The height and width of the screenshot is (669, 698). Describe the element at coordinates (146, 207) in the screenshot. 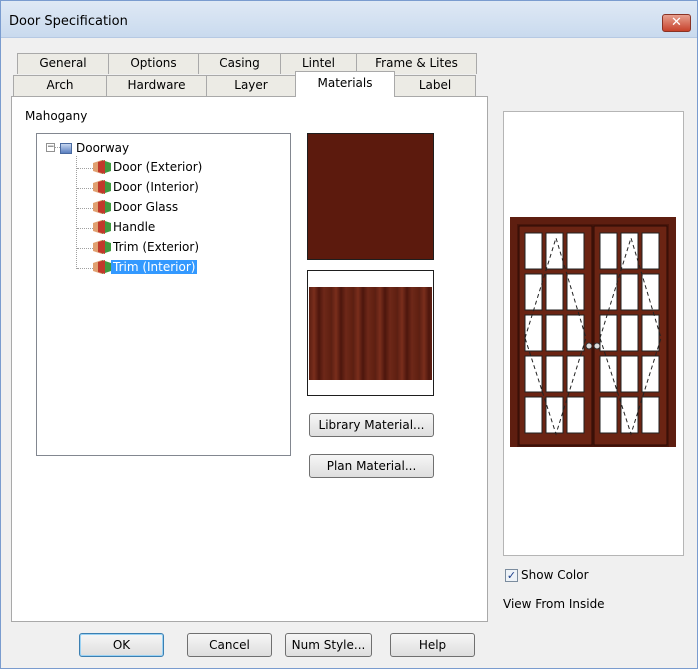

I see `tree-item-label: Door Glass` at that location.